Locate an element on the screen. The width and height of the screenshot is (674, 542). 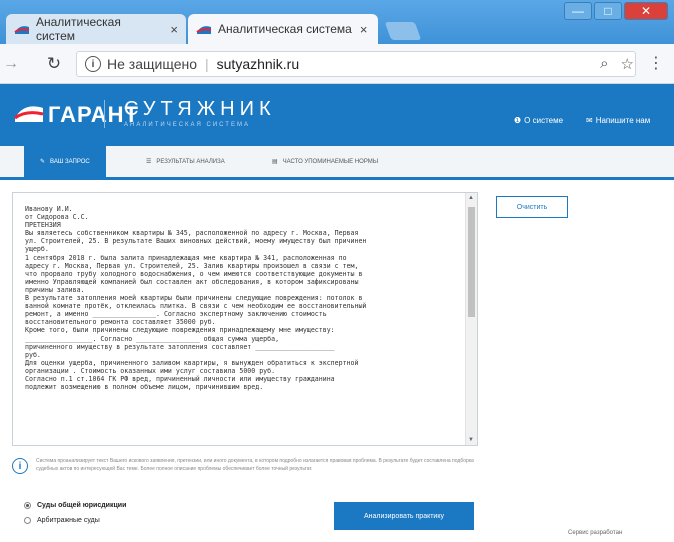
address-bar: → ↻ i Не защищено | sutyazhnik.ru ⌕ ☆ ⋮ is located at coordinates (337, 64).